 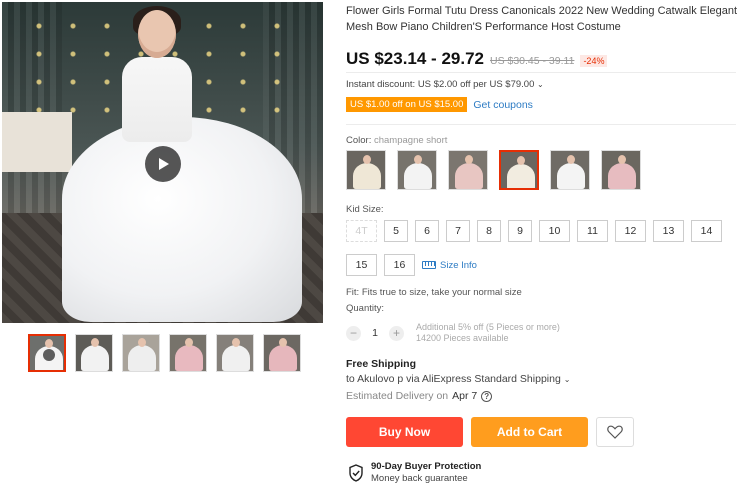 What do you see at coordinates (415, 58) in the screenshot?
I see `current-price: US $23.14 - 29.72` at bounding box center [415, 58].